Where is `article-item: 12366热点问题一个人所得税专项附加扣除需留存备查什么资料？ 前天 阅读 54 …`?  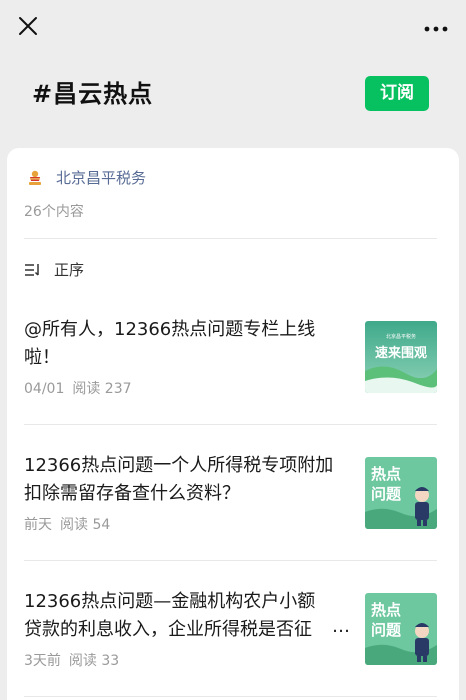 article-item: 12366热点问题一个人所得税专项附加扣除需留存备查什么资料？ 前天 阅读 54 … is located at coordinates (230, 507).